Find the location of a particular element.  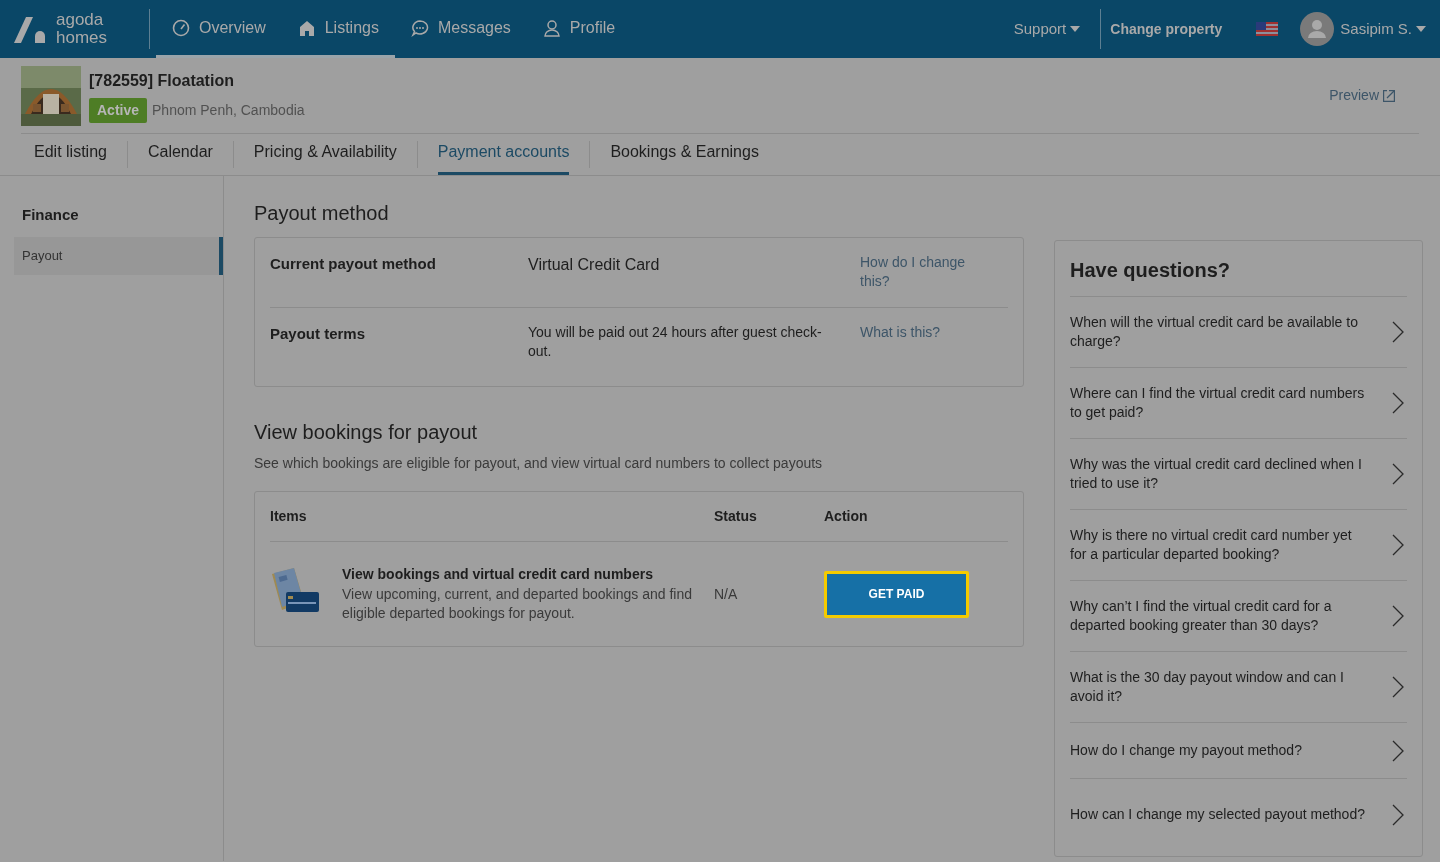

field-label: Current payout method is located at coordinates (353, 264).